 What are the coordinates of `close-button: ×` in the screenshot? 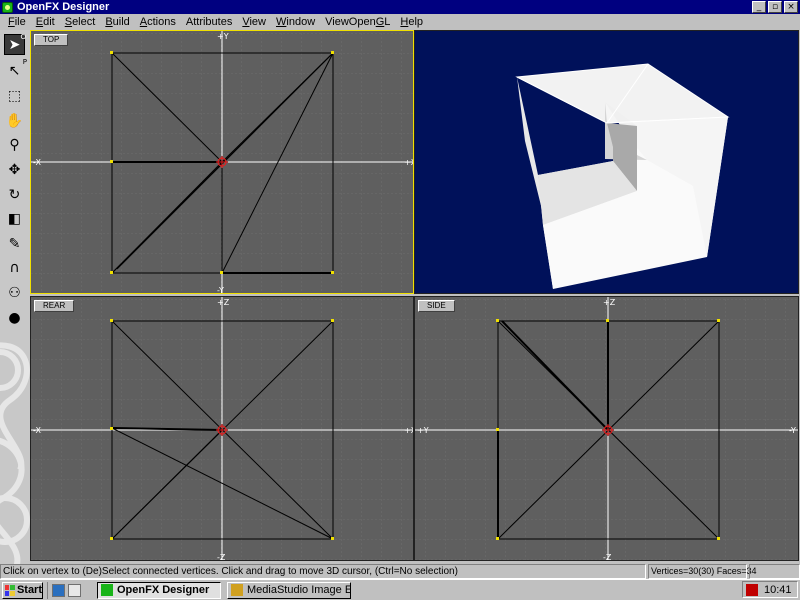 It's located at (791, 7).